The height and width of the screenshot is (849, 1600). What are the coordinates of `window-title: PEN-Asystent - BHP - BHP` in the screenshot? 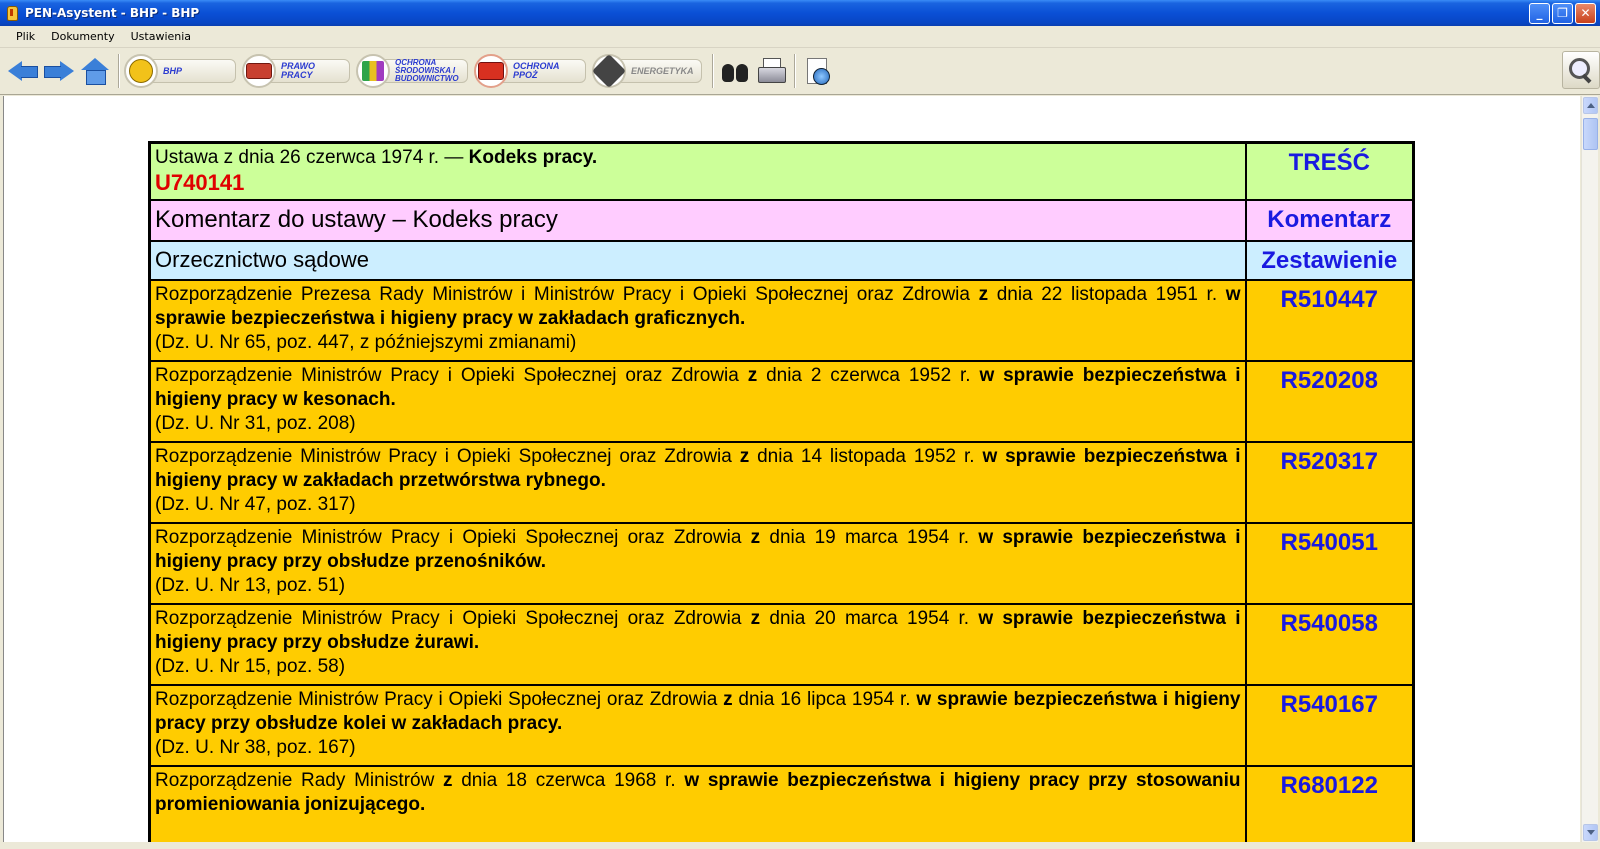 It's located at (112, 13).